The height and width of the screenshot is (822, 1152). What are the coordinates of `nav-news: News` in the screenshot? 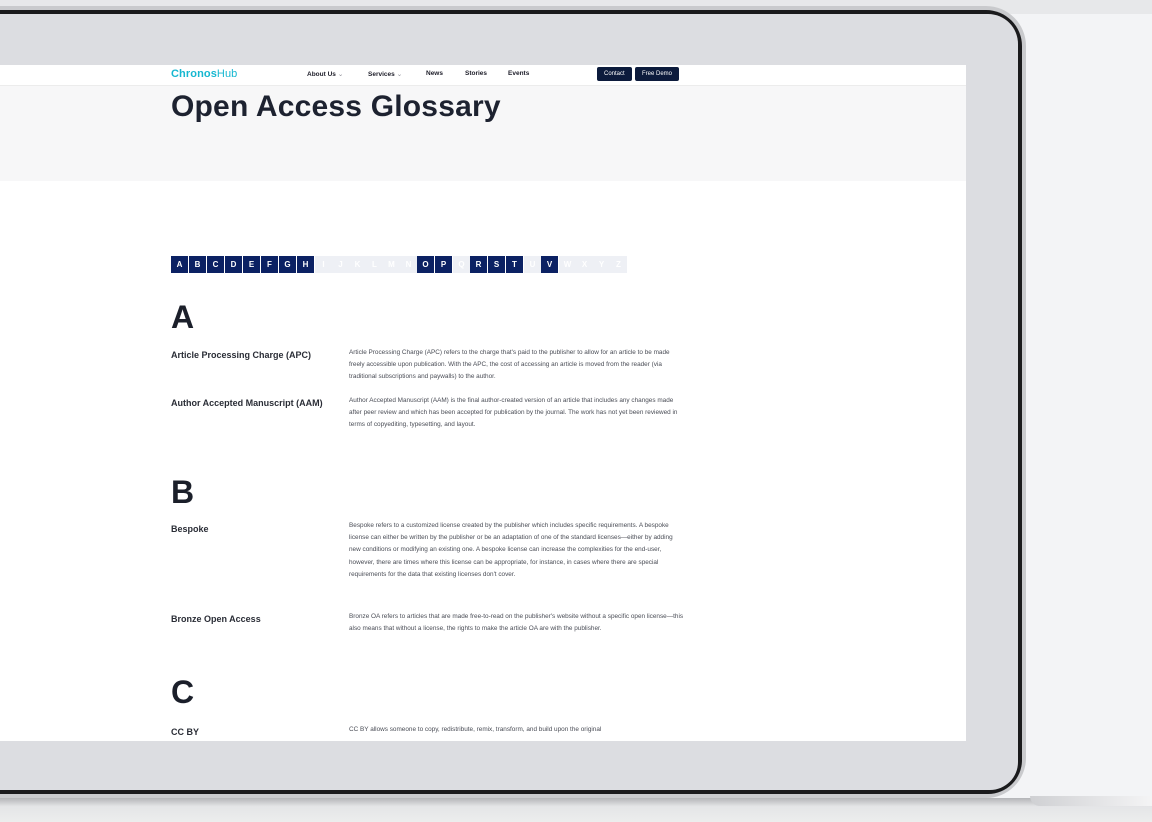 It's located at (434, 73).